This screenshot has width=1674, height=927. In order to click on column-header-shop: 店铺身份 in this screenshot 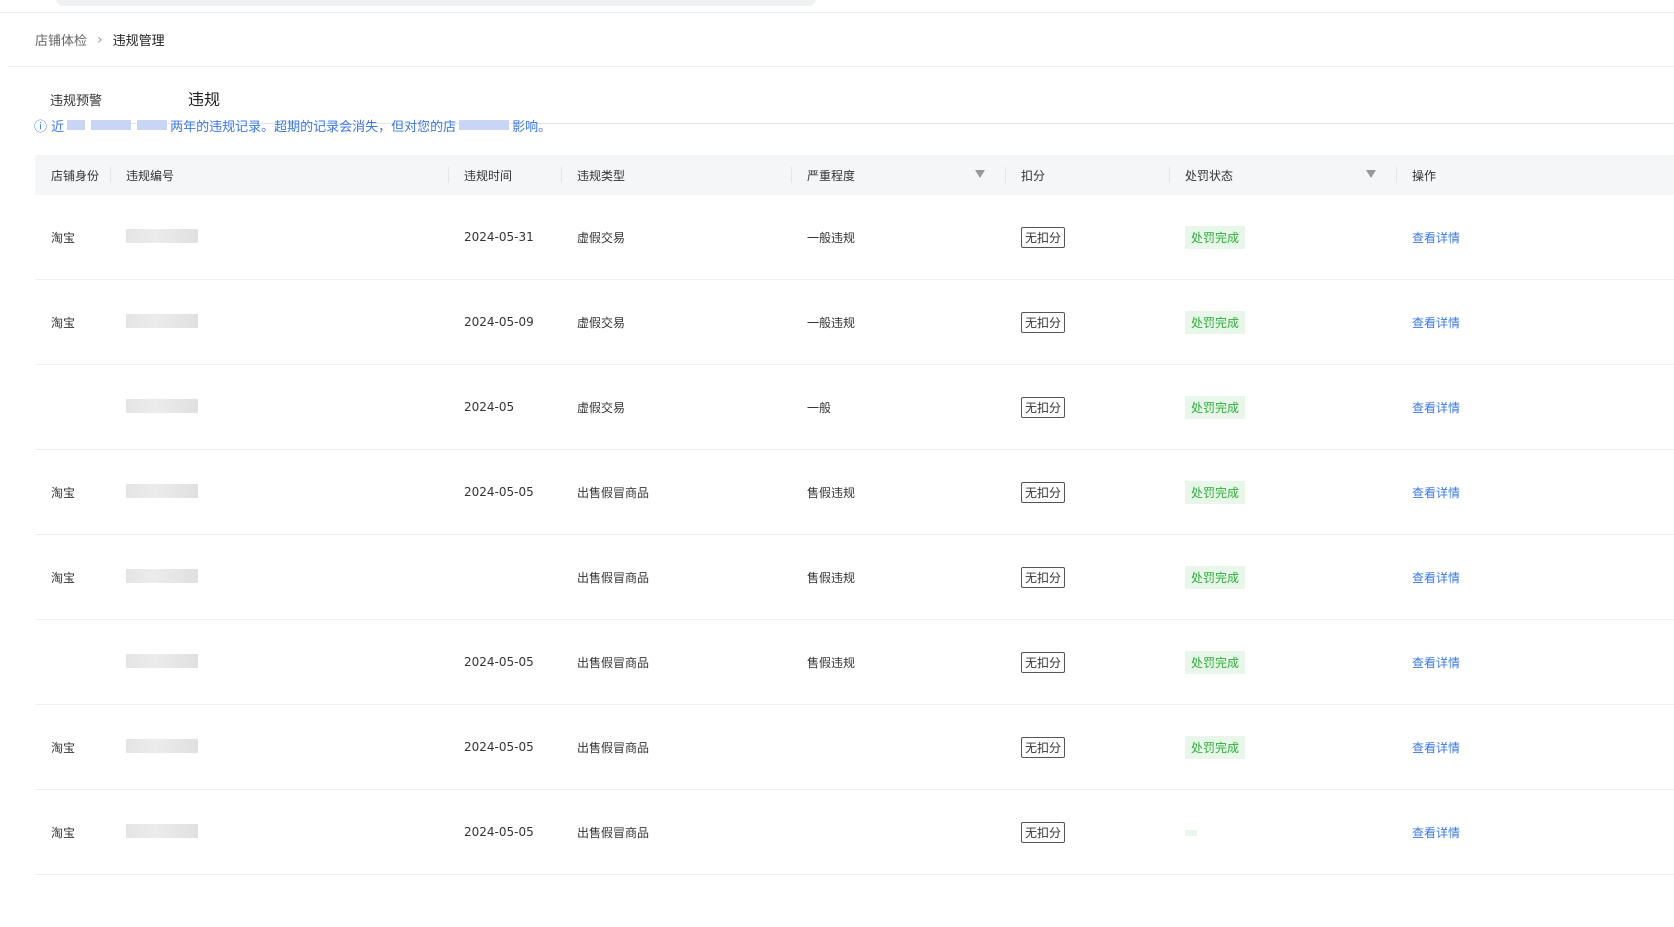, I will do `click(72, 175)`.